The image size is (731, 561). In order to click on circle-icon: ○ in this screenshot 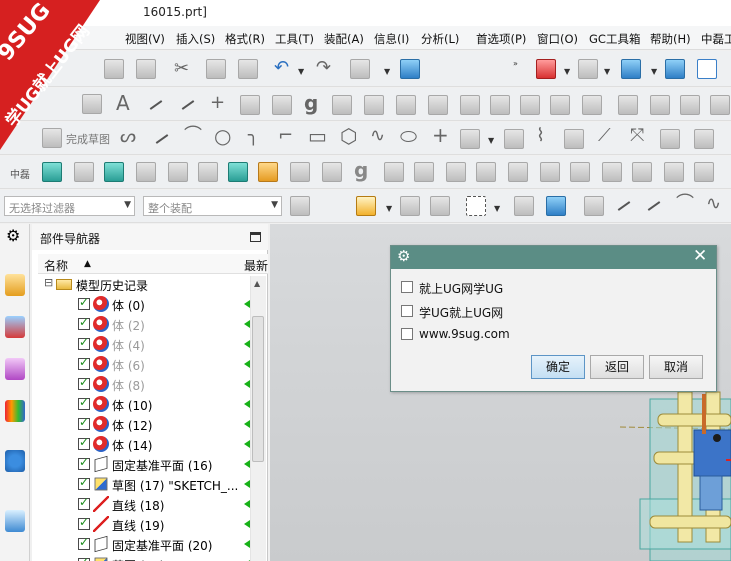, I will do `click(222, 136)`.